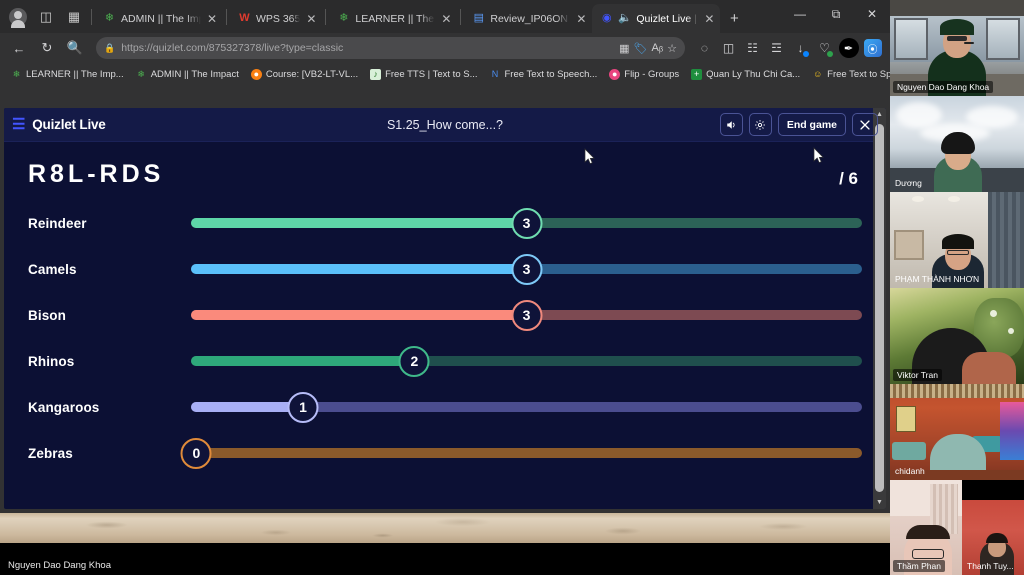 This screenshot has height=575, width=1024. I want to click on tab-label: LEARNER || The Impact, so click(395, 18).